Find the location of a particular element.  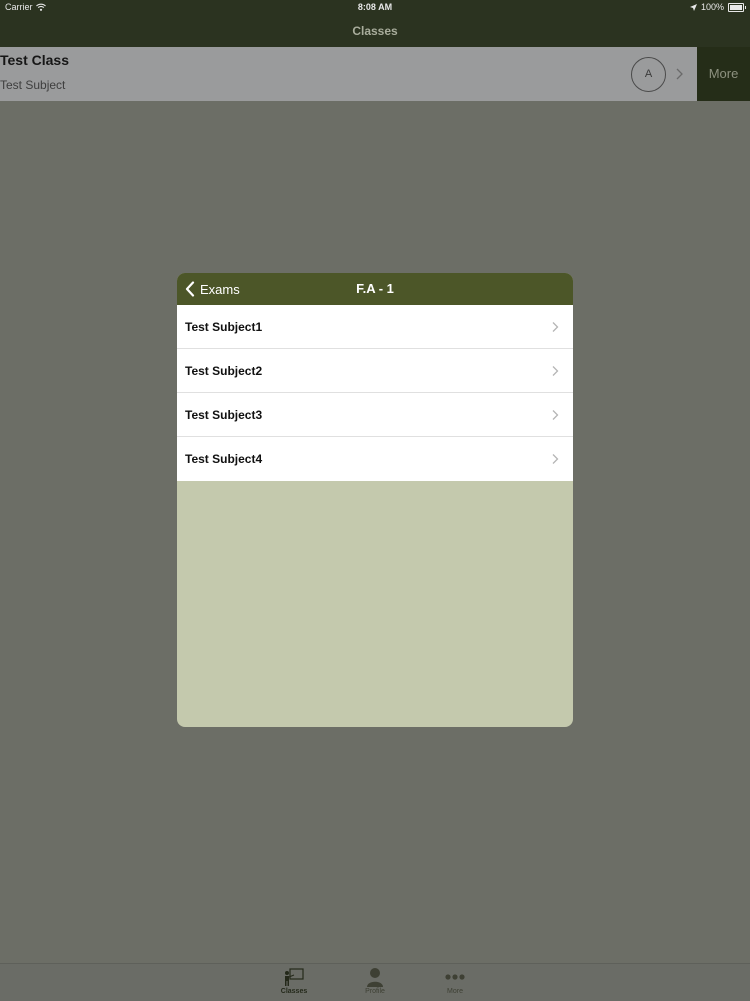

subject-label: Test Subject2 is located at coordinates (224, 371).